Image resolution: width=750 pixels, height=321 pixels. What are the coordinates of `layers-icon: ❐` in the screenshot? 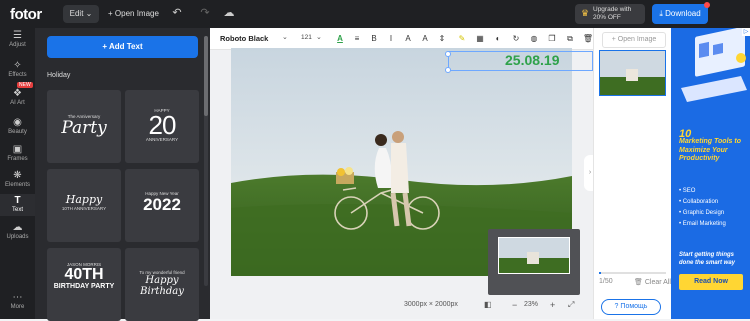 It's located at (552, 39).